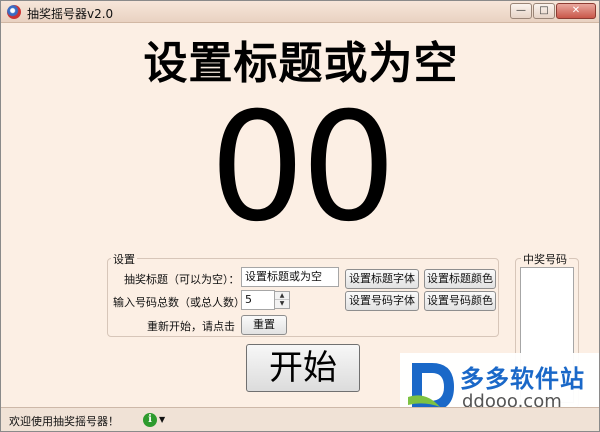 The height and width of the screenshot is (432, 600). Describe the element at coordinates (290, 277) in the screenshot. I see `title-input: 设置标题或为空` at that location.